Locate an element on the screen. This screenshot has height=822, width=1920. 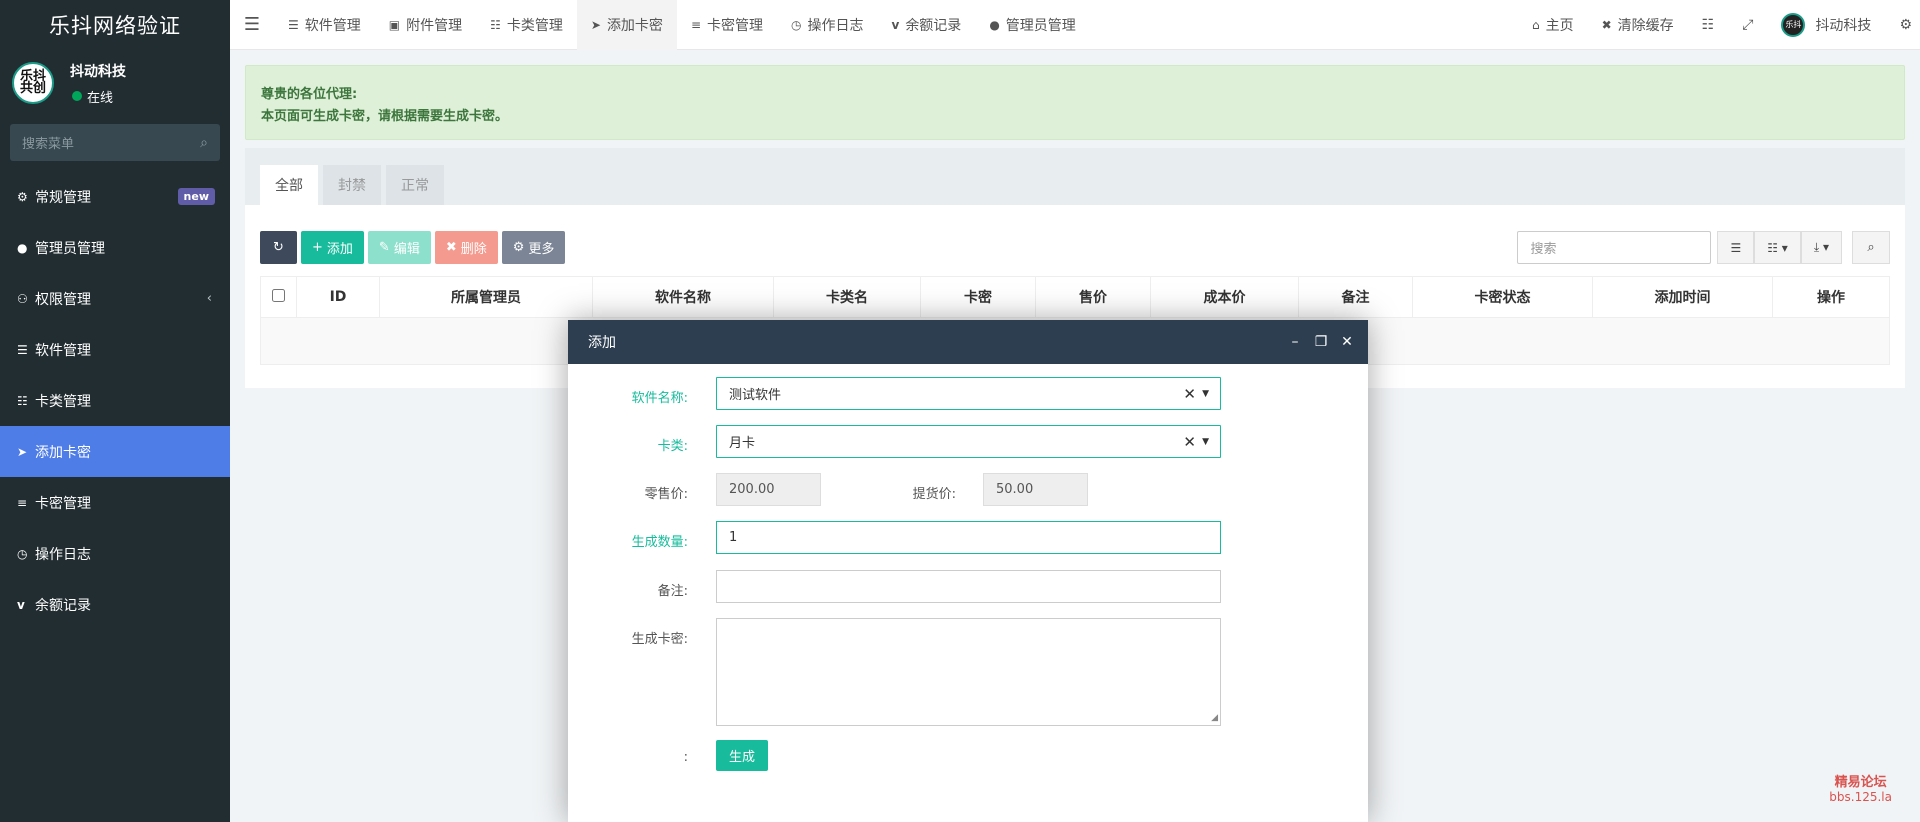
column-header: 成本价 is located at coordinates (1224, 297).